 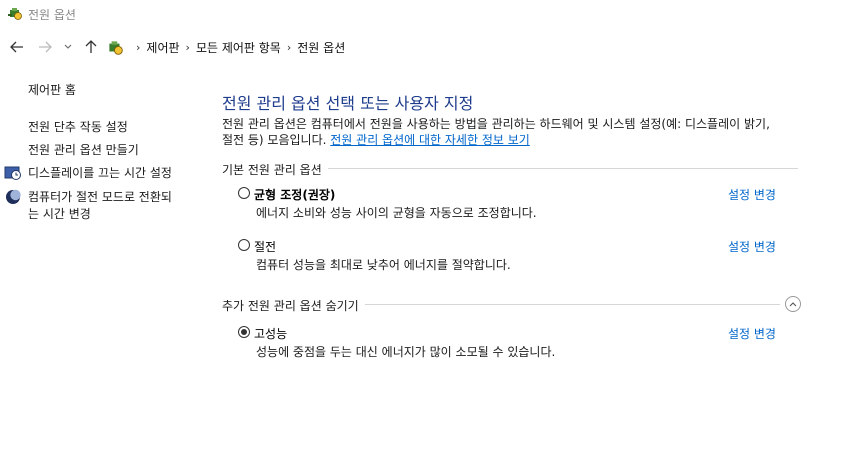 I want to click on extra-plans-heading: 추가 전원 관리 옵션 숨기기, so click(x=293, y=305).